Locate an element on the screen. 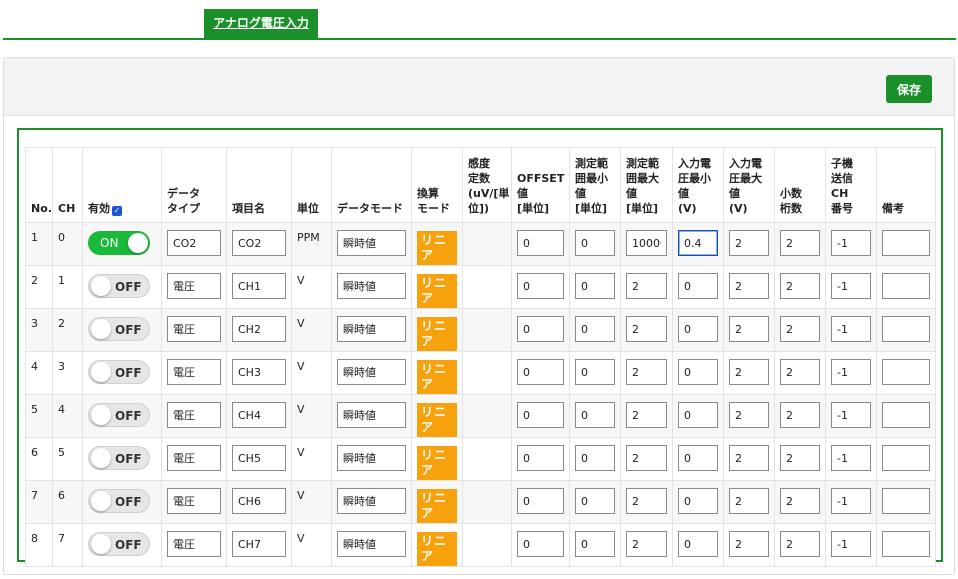  enable-all-checkbox: ✓ is located at coordinates (117, 211).